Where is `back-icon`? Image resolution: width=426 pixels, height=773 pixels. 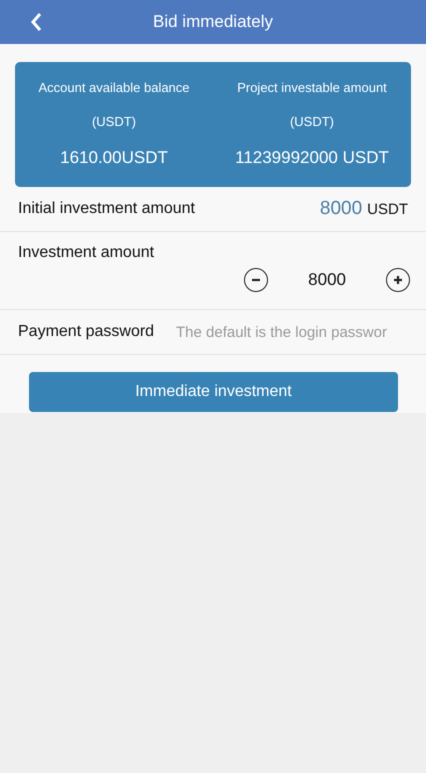
back-icon is located at coordinates (36, 22).